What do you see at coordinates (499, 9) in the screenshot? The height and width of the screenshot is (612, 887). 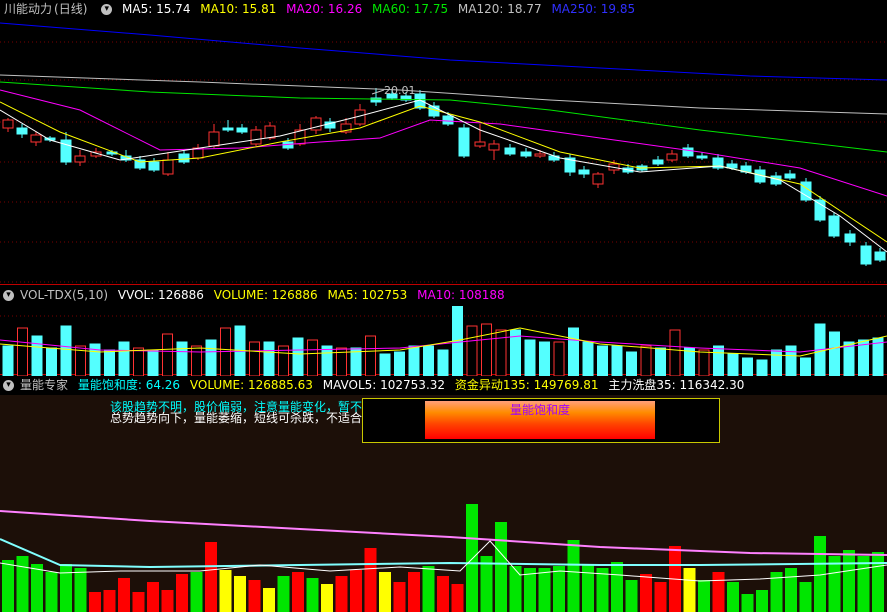 I see `ma120-readout: MA120: 18.77` at bounding box center [499, 9].